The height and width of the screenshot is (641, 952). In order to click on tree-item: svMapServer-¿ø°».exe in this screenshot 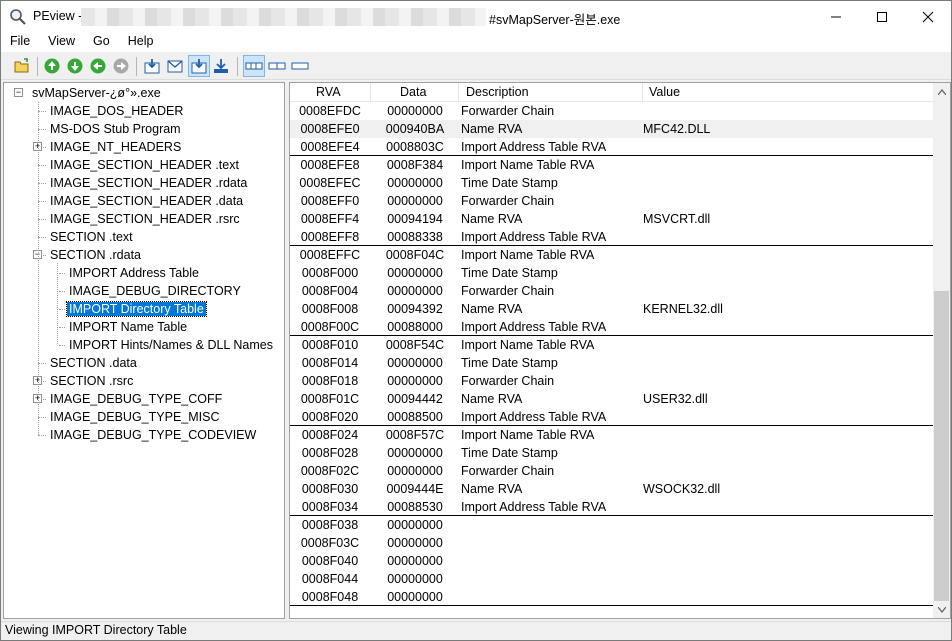, I will do `click(96, 93)`.